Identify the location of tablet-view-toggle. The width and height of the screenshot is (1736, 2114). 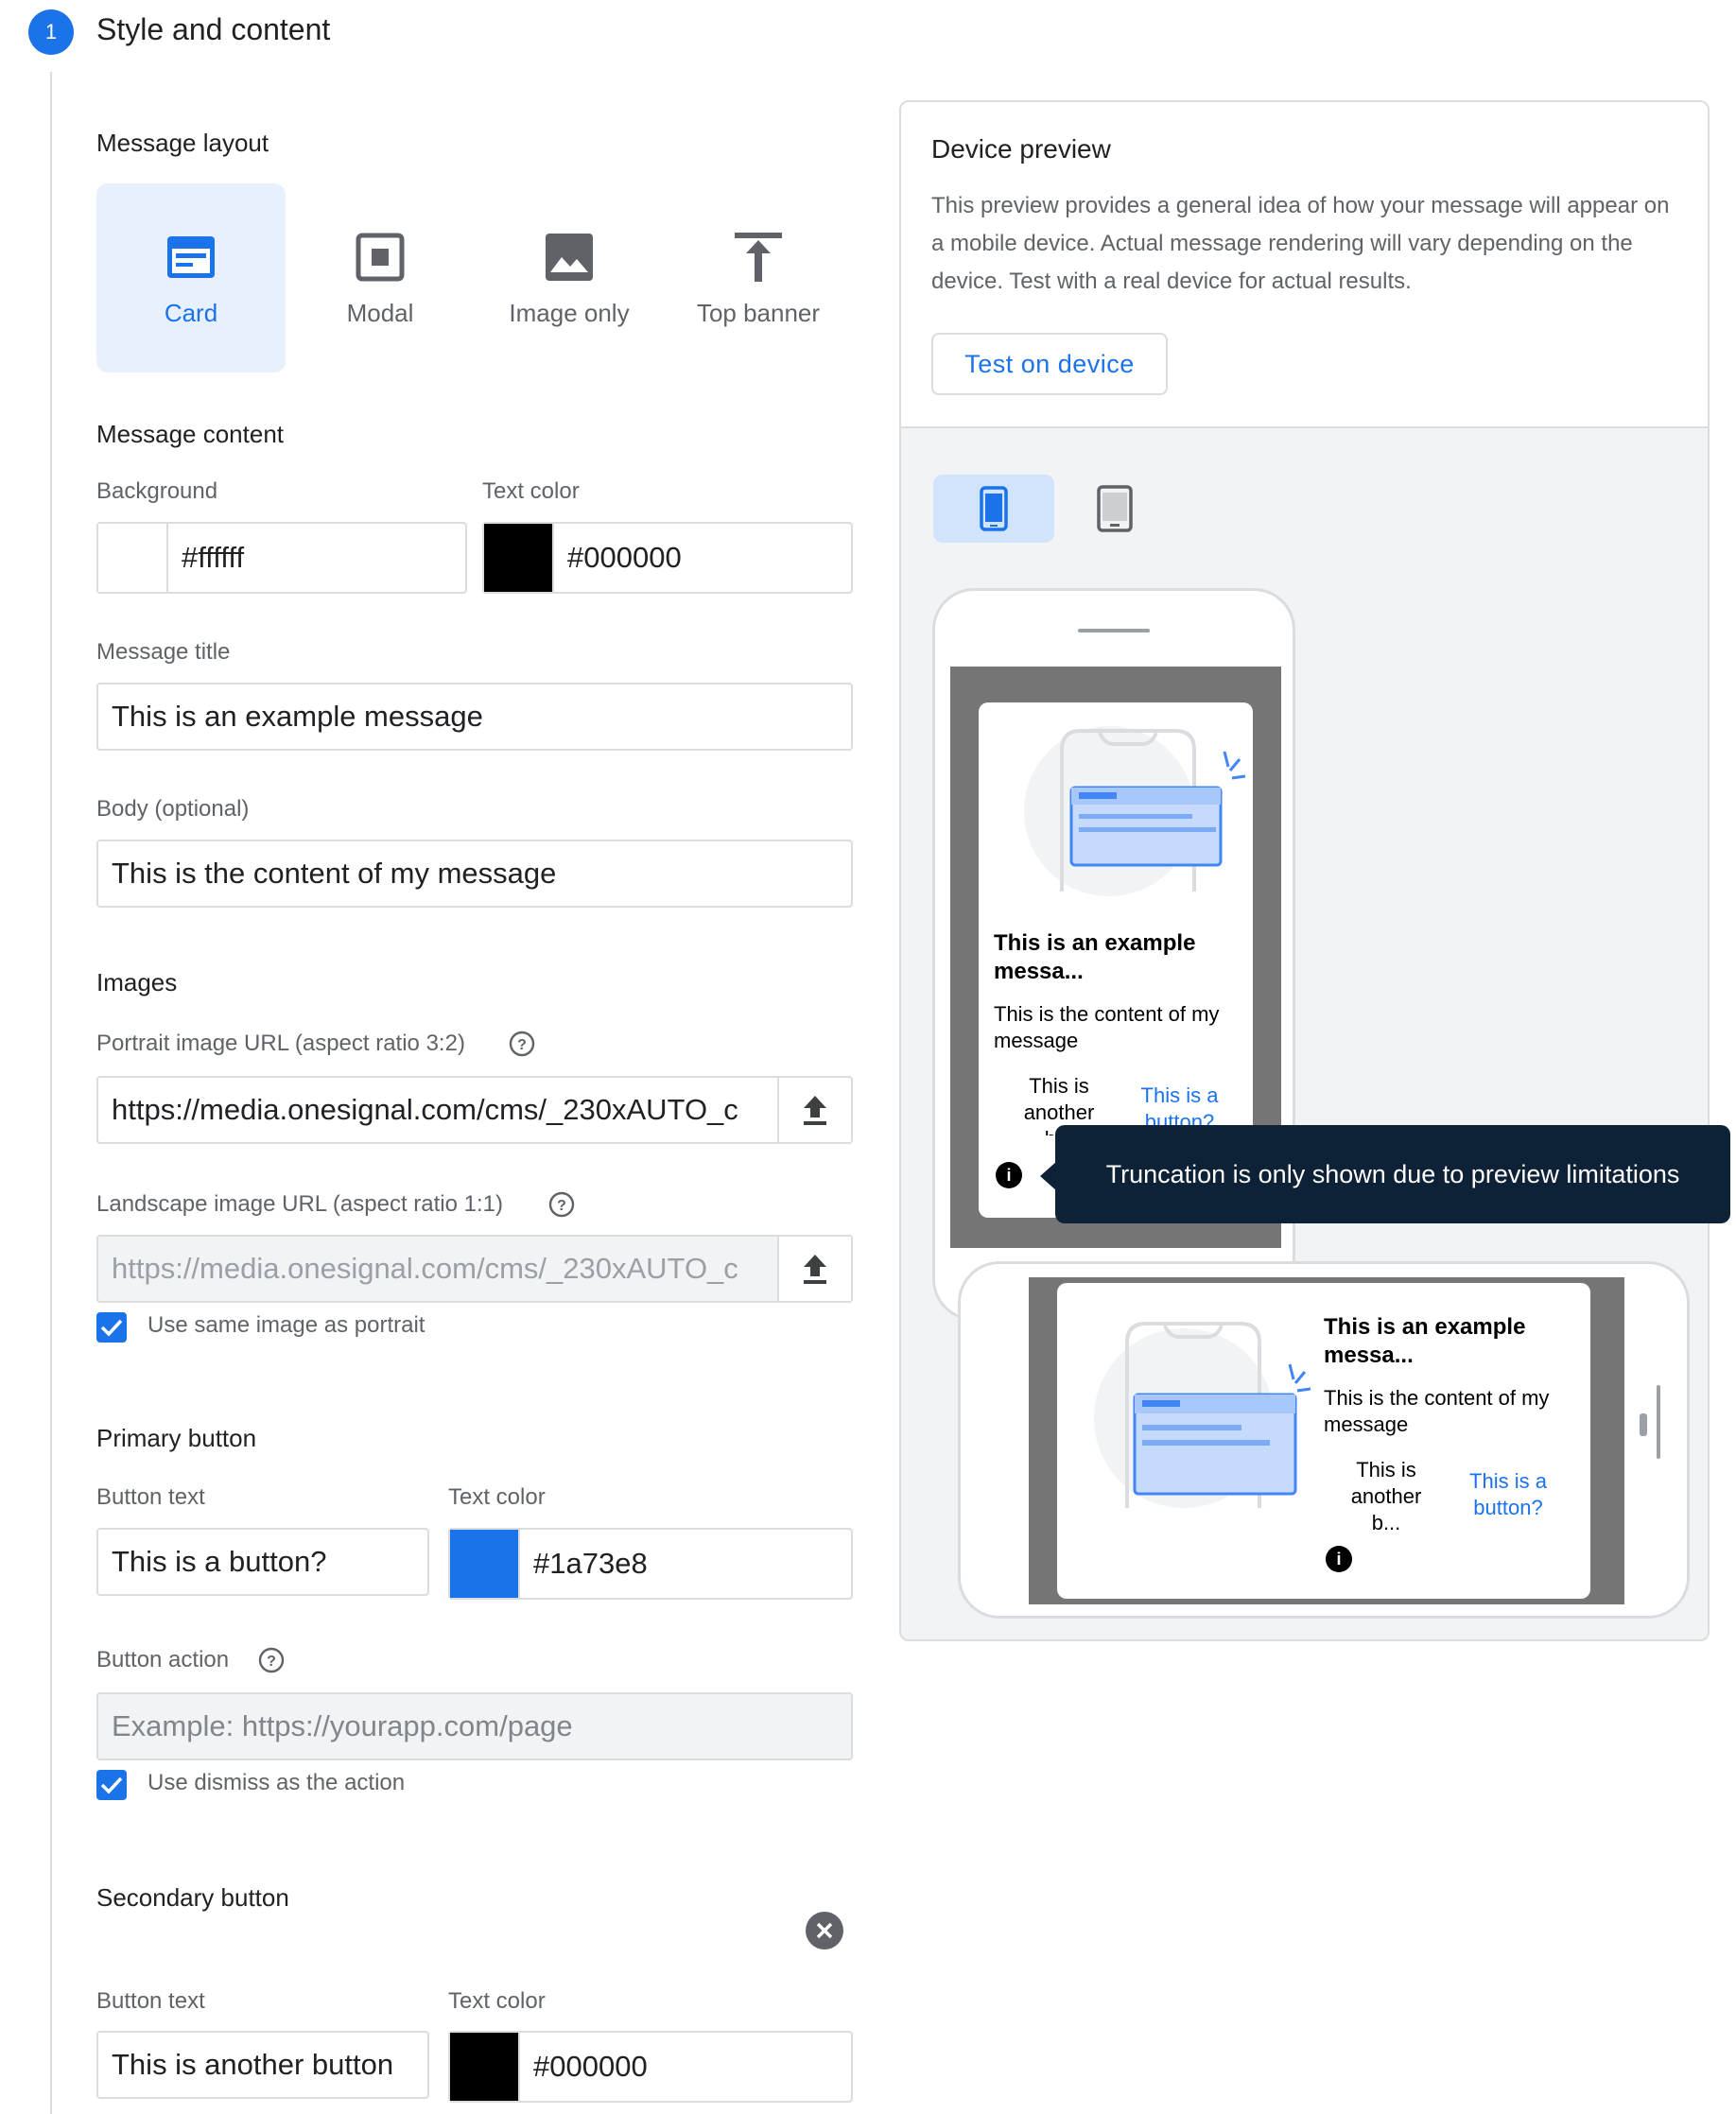
(1114, 509).